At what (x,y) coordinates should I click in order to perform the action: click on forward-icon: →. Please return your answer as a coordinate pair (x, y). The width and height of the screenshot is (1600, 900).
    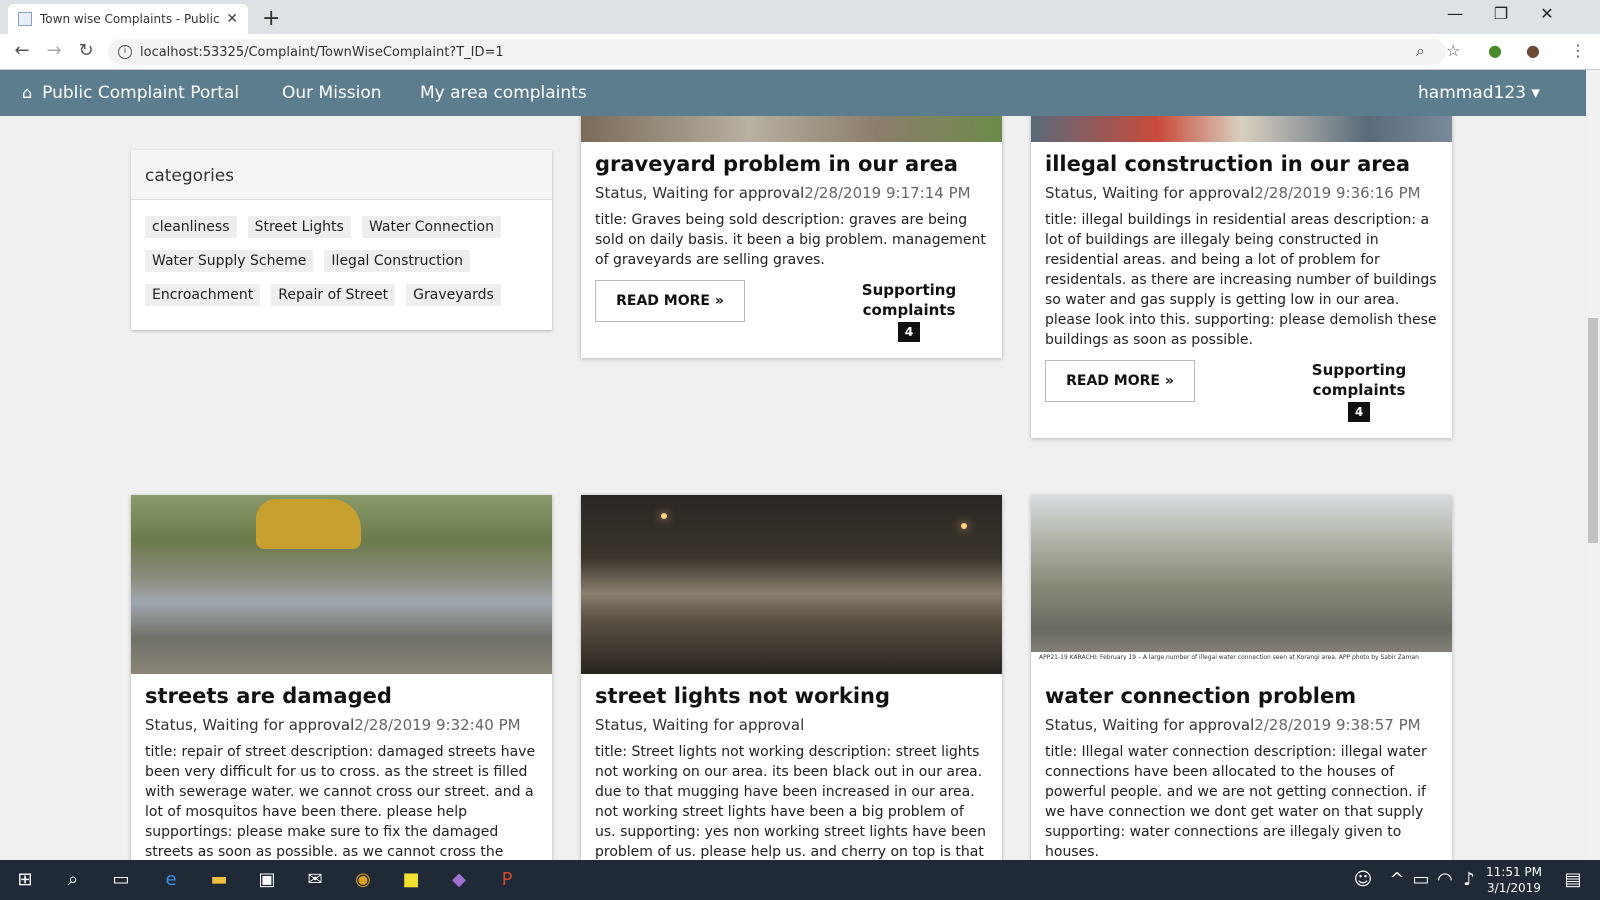
    Looking at the image, I should click on (54, 50).